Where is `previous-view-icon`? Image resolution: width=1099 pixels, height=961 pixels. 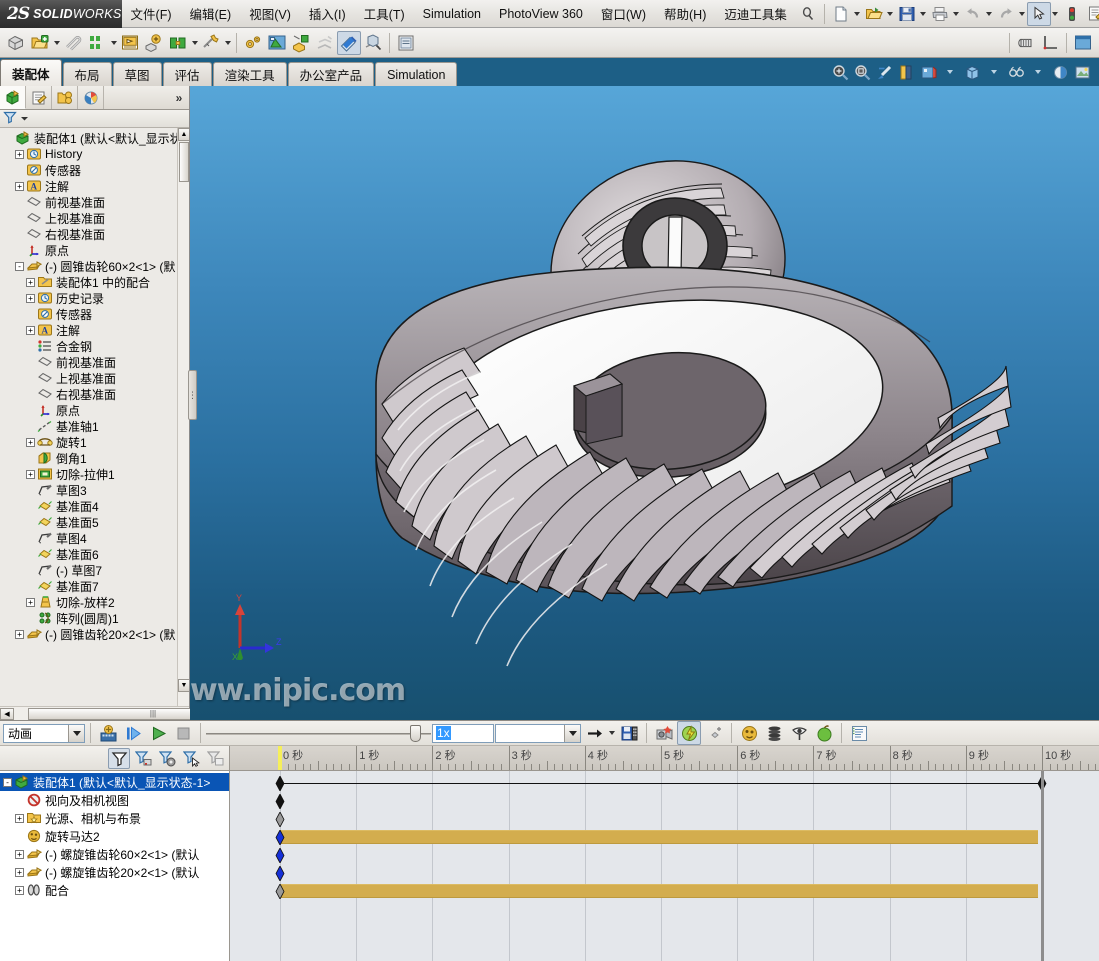 previous-view-icon is located at coordinates (884, 72).